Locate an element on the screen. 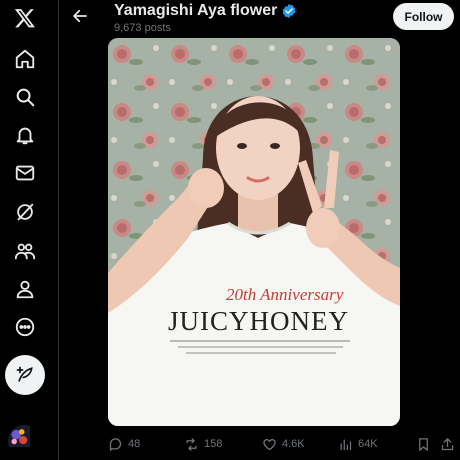  account-avatar is located at coordinates (24, 441).